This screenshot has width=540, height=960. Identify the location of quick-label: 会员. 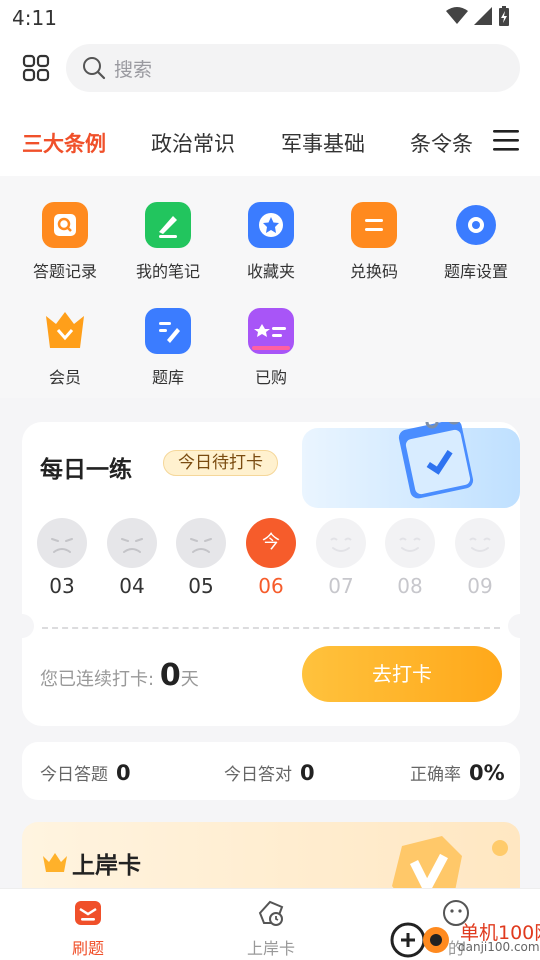
(64, 377).